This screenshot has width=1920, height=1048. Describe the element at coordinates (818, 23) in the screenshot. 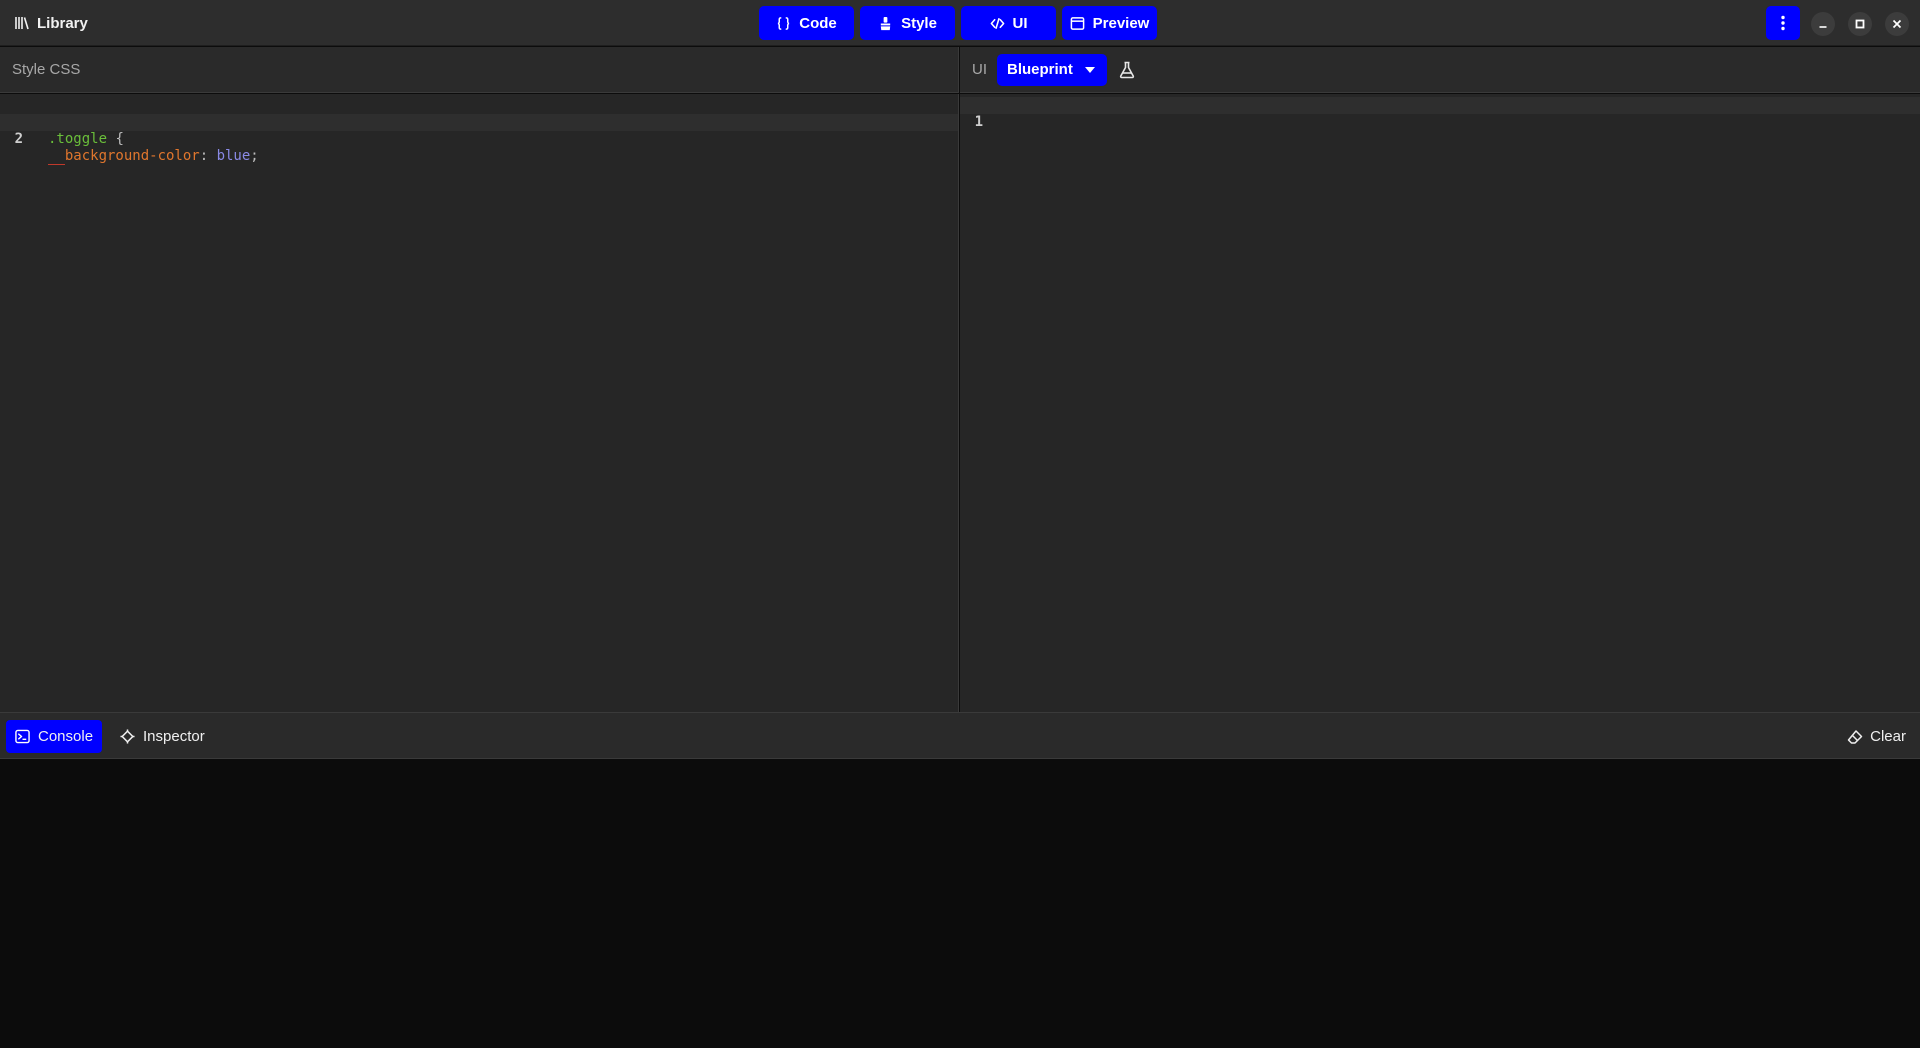

I see `code-mode-label: Code` at that location.